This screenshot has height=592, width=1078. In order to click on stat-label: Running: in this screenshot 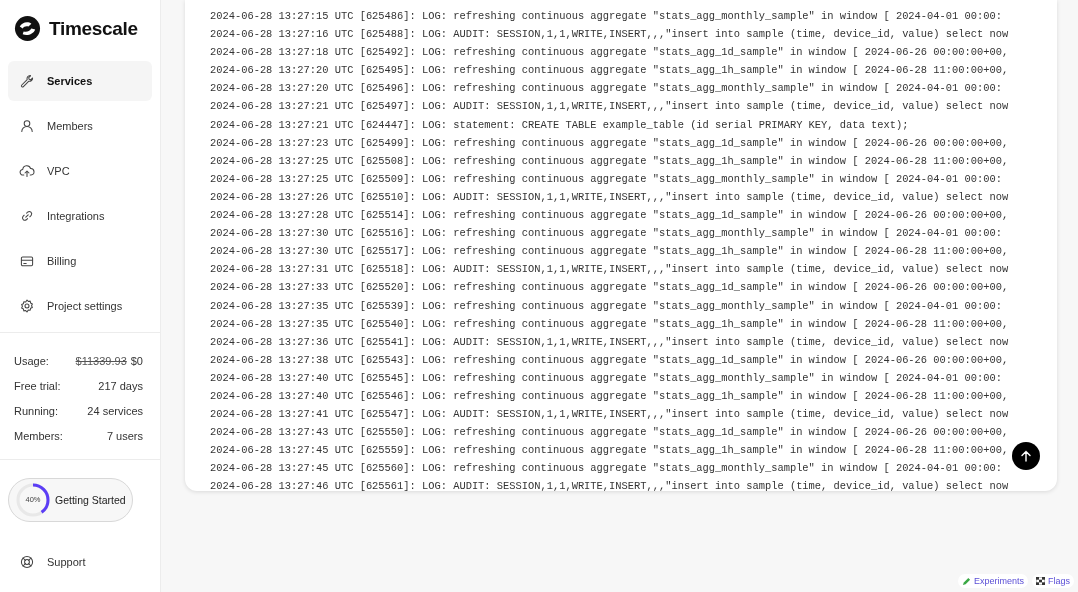, I will do `click(36, 411)`.